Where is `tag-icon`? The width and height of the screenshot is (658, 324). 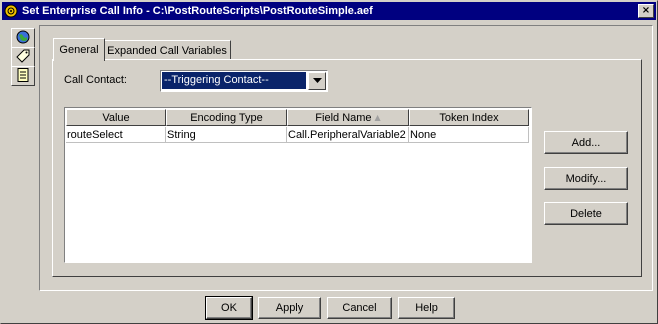
tag-icon is located at coordinates (23, 57).